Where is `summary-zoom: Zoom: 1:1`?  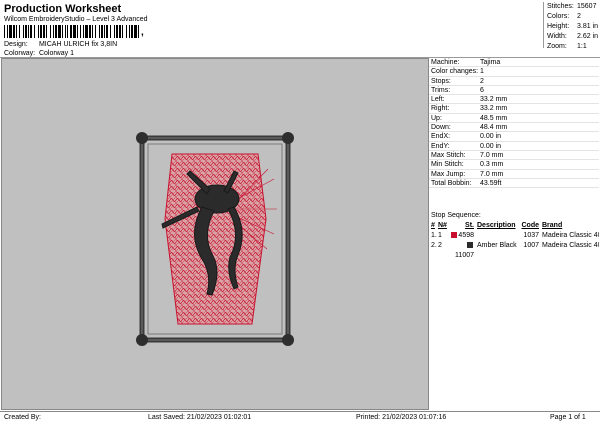 summary-zoom: Zoom: 1:1 is located at coordinates (571, 47).